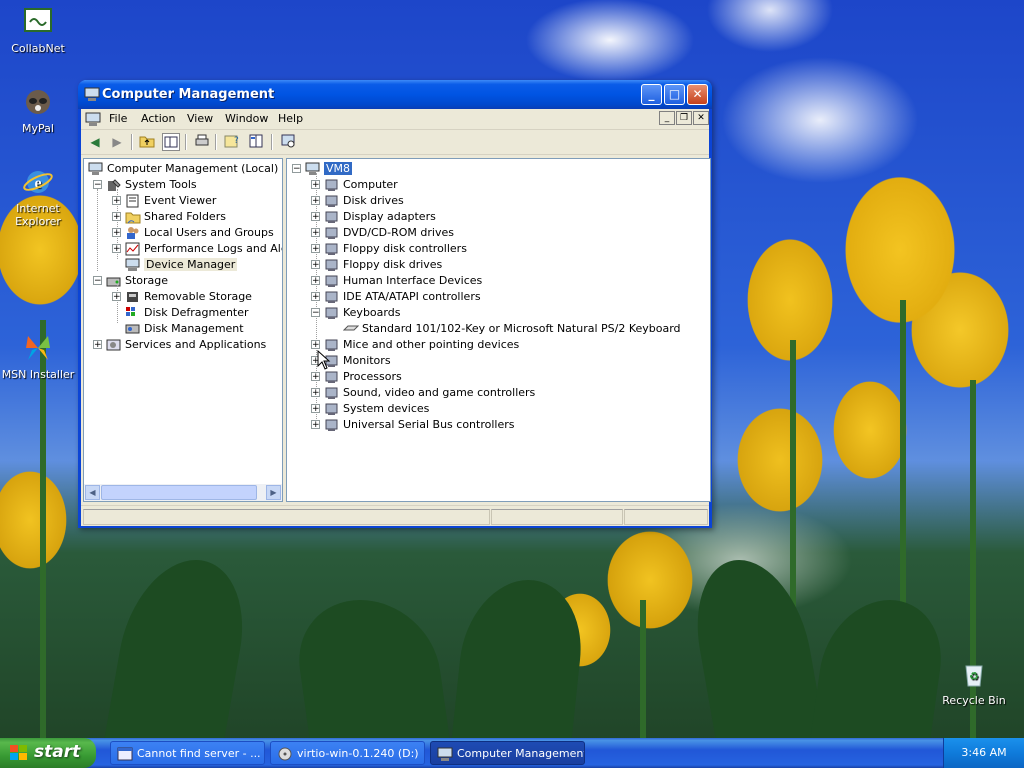  Describe the element at coordinates (389, 233) in the screenshot. I see `device-category-dvd-cd-rom-drives: DVD/CD-ROM drives` at that location.